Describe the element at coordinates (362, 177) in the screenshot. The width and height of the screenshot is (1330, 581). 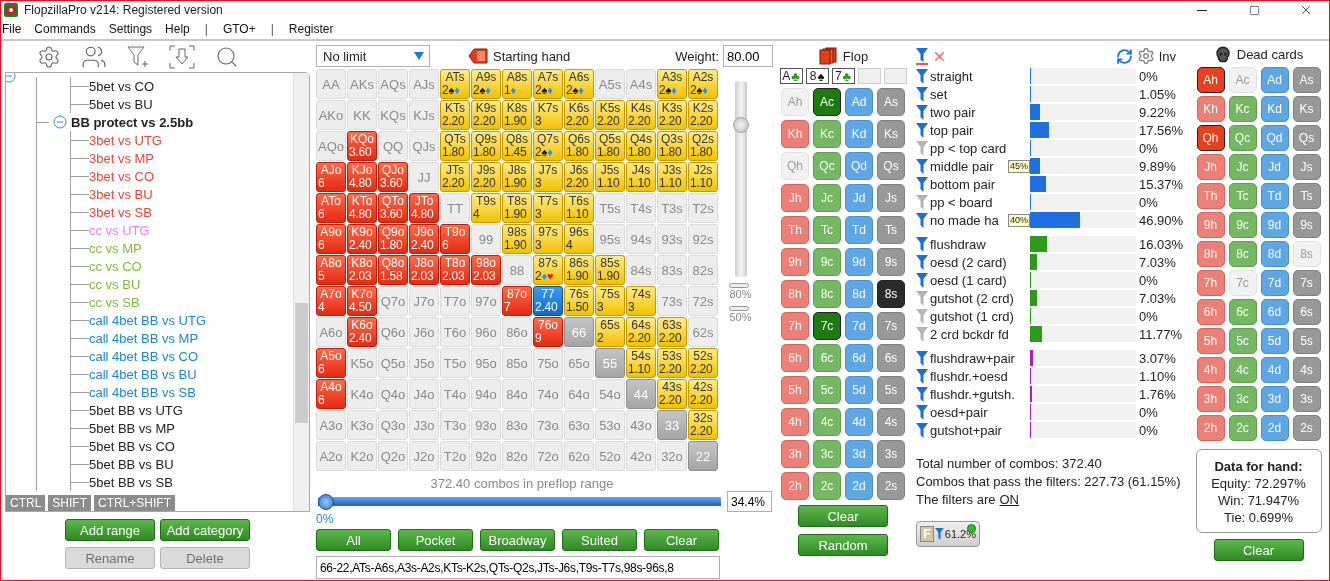
I see `hand-cell: KJo 4.80` at that location.